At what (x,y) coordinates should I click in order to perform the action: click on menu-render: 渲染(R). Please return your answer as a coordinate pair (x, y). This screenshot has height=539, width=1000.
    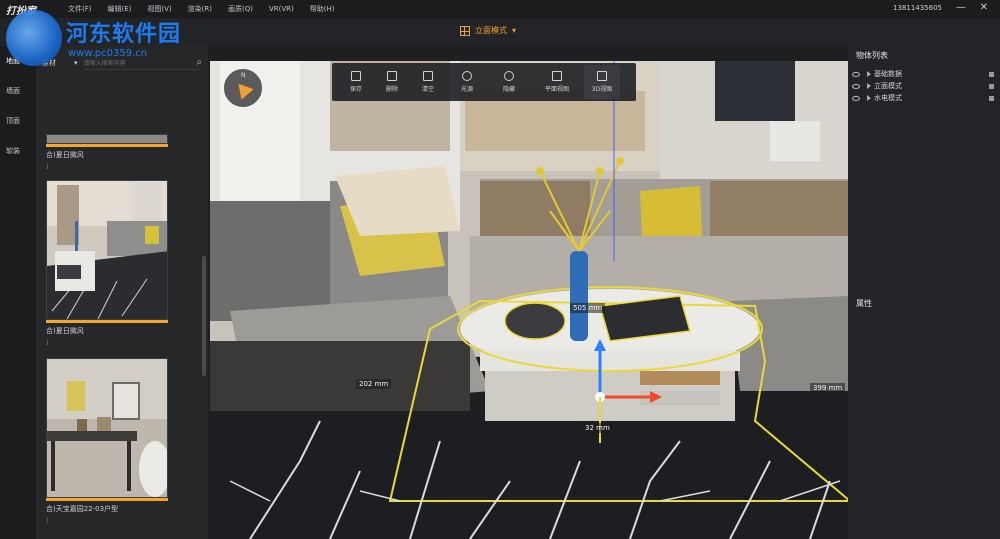
    Looking at the image, I should click on (200, 9).